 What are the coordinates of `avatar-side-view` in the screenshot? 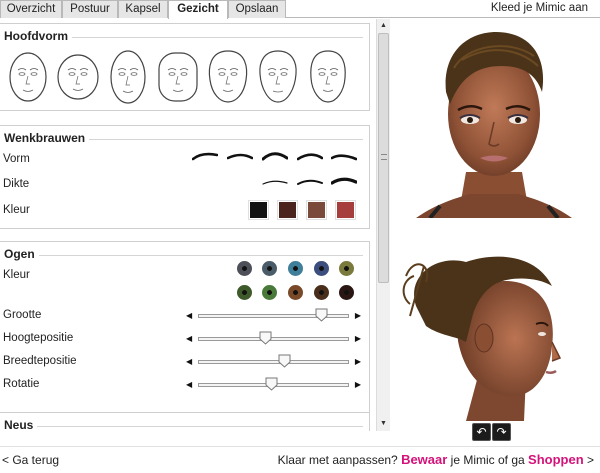 It's located at (482, 338).